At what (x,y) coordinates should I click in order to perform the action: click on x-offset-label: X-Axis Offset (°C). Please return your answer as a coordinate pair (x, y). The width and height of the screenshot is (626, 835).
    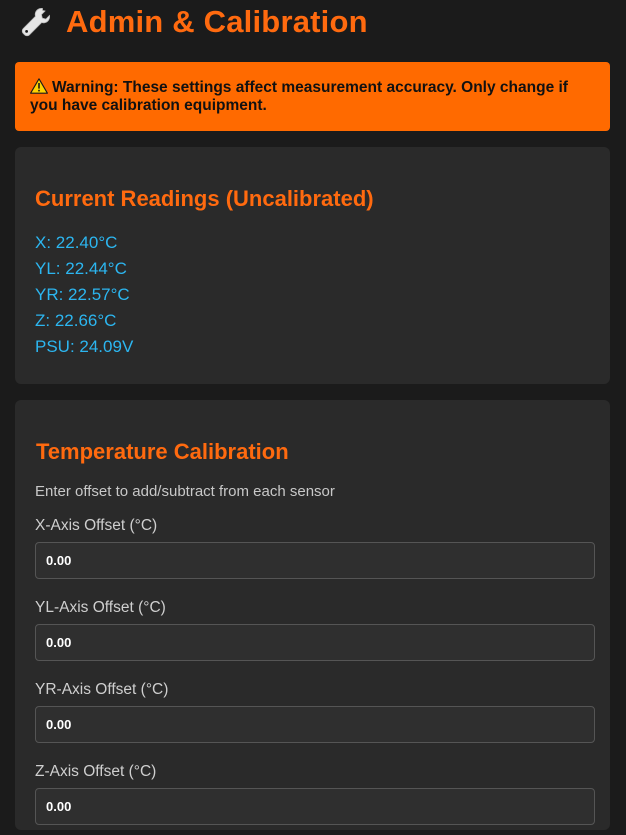
    Looking at the image, I should click on (96, 525).